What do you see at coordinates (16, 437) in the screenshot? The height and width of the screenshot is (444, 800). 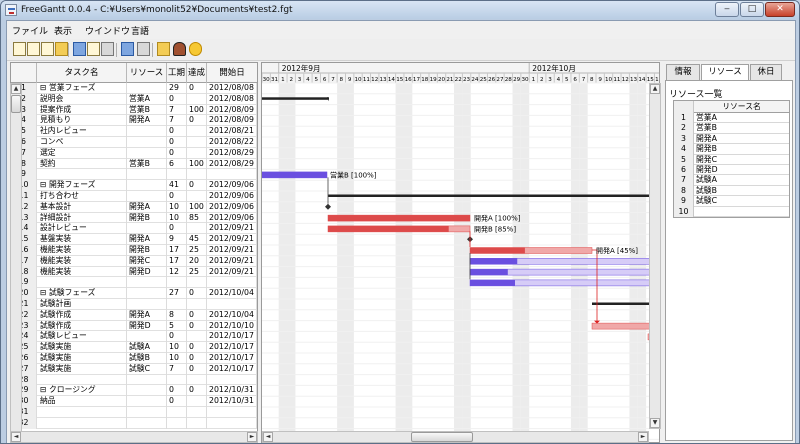 I see `scroll-left-button: ◄` at bounding box center [16, 437].